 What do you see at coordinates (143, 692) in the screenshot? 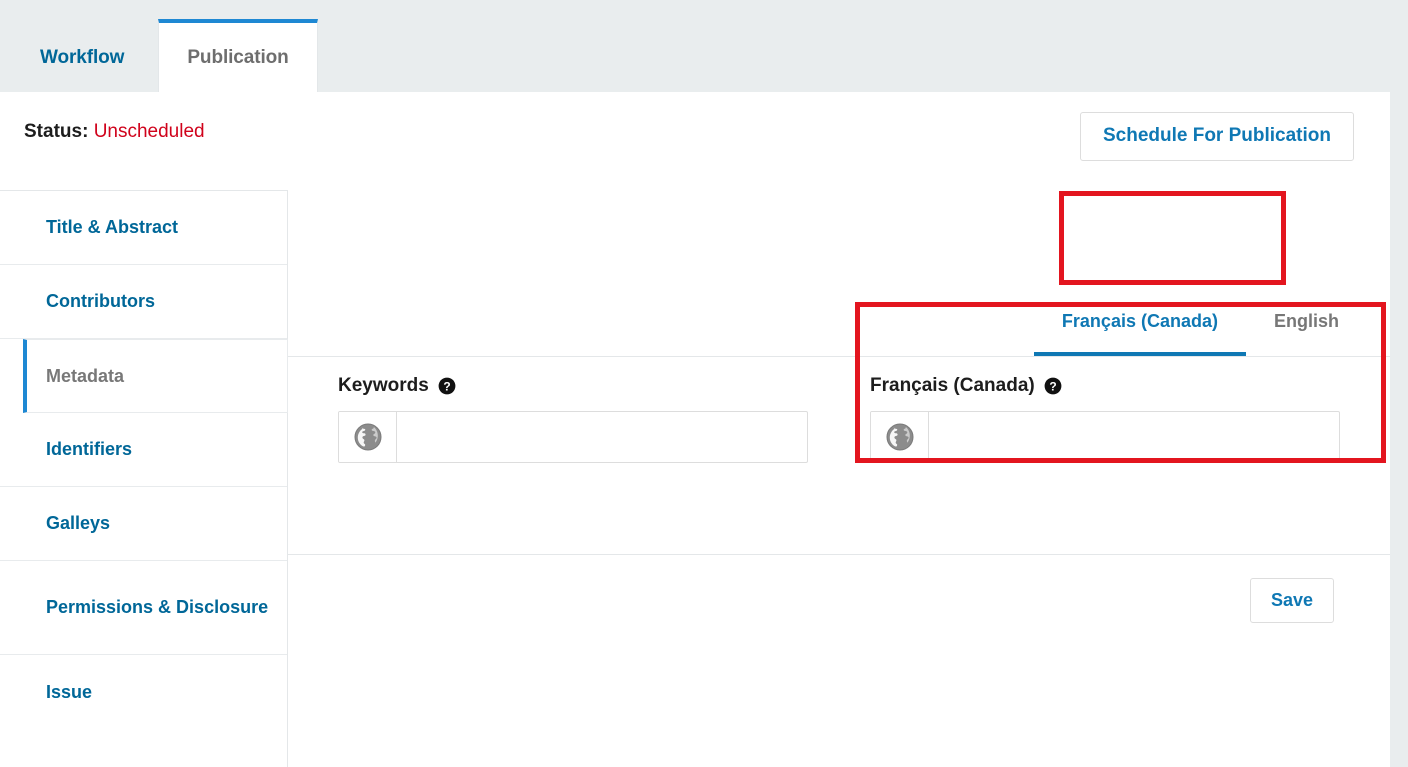
I see `sidebar-item-issue: Issue` at bounding box center [143, 692].